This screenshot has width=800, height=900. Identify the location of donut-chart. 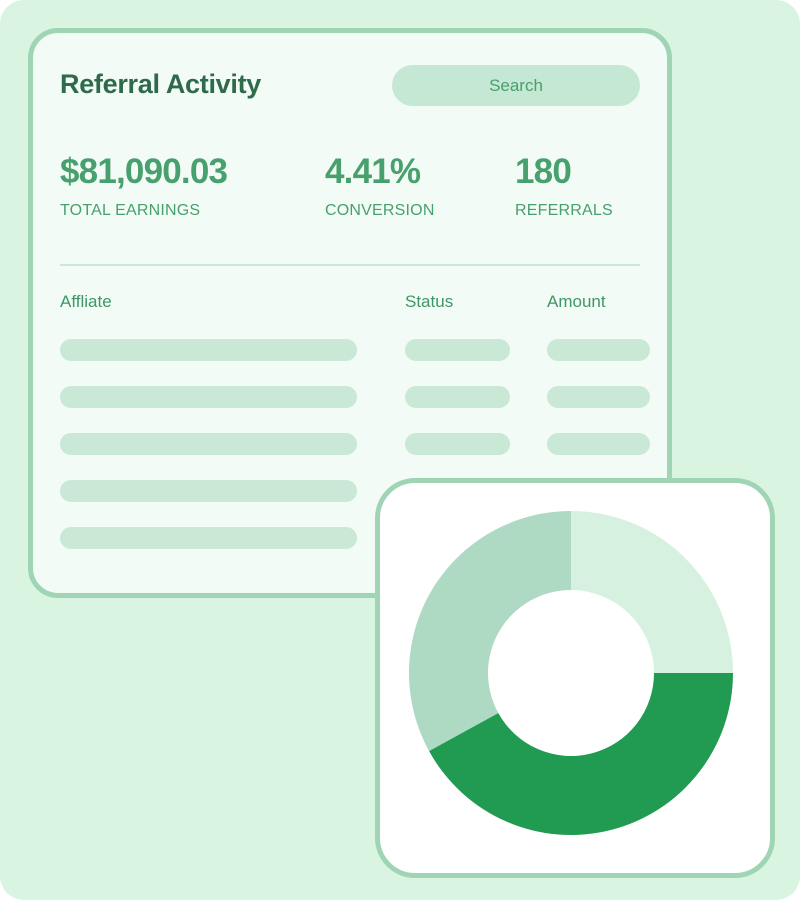
(571, 673).